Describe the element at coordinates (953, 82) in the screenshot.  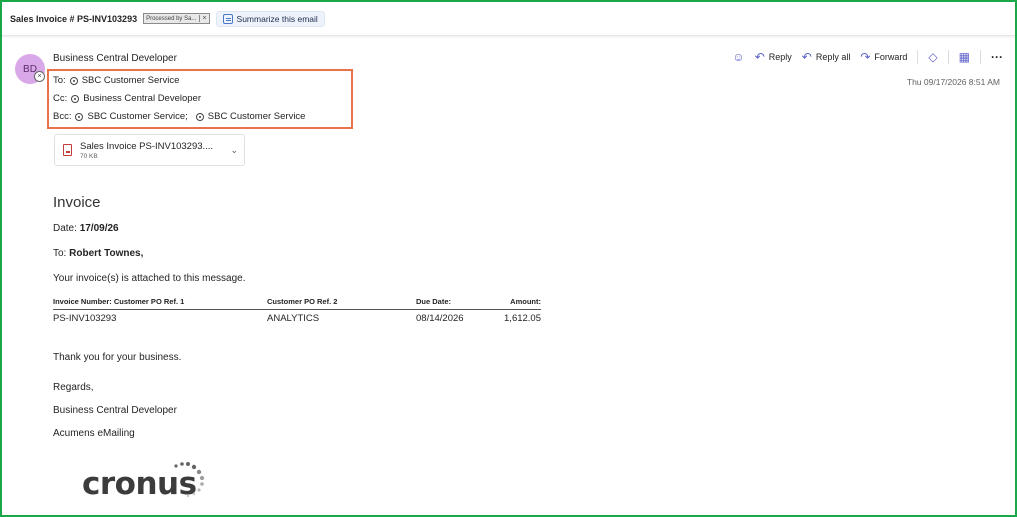
I see `received-date: Thu 09/17/2026 8:51 AM` at that location.